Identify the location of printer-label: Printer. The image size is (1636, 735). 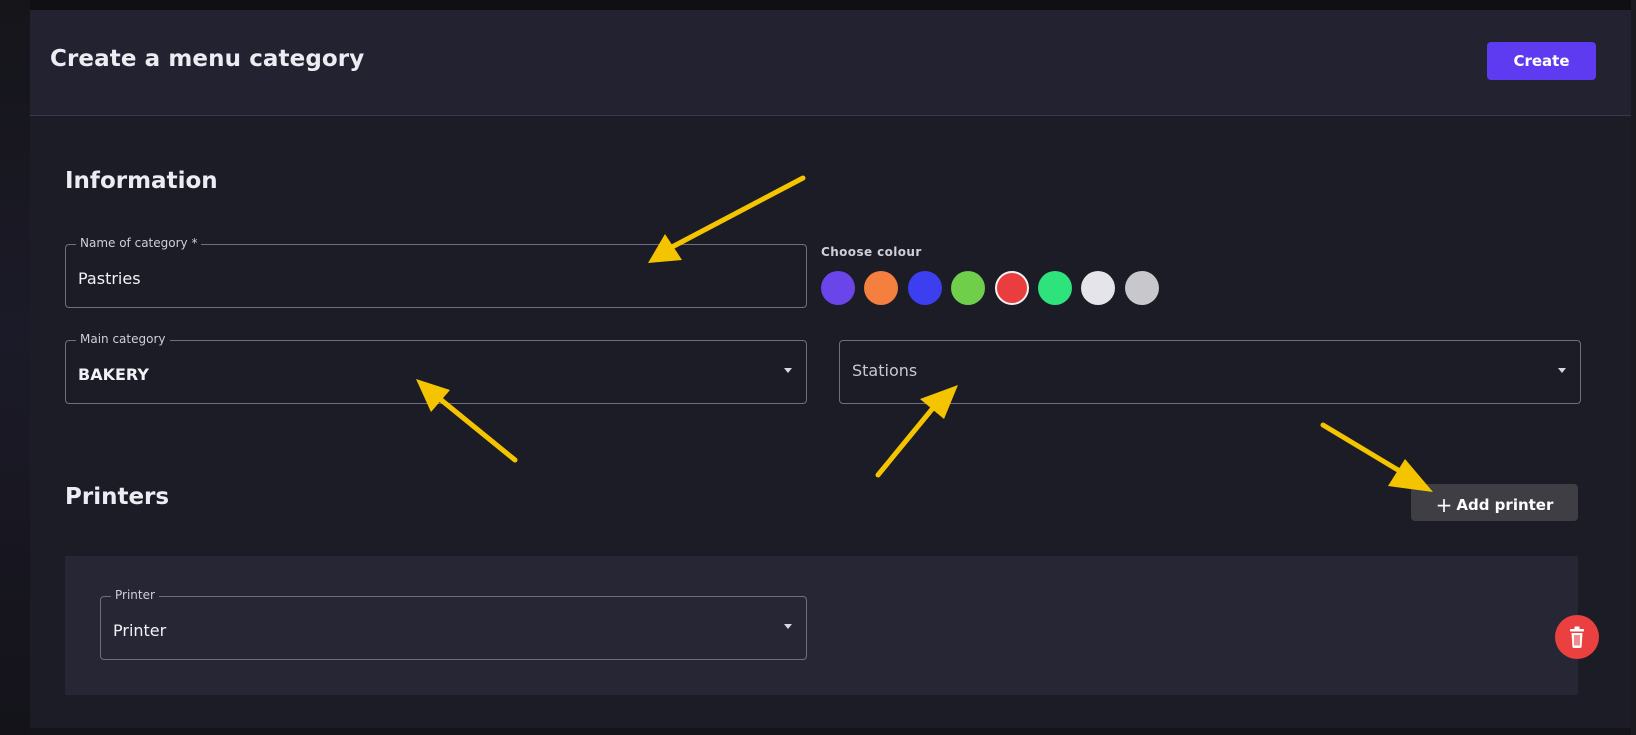
(135, 595).